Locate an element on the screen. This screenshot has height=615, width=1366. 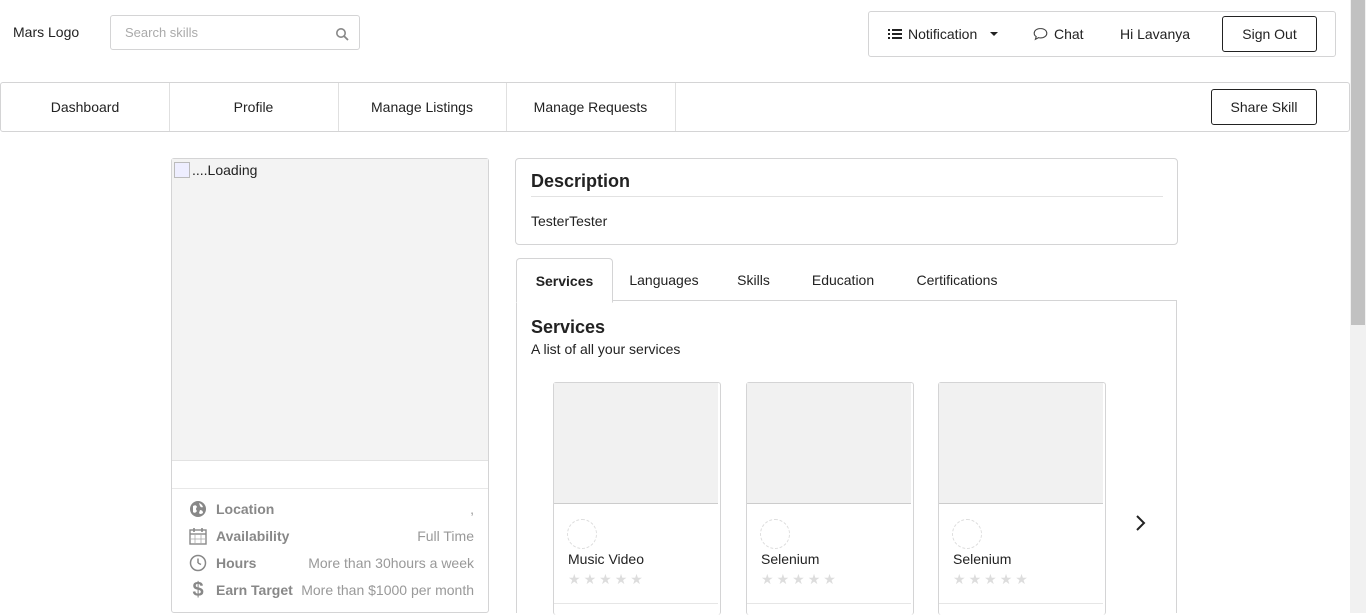
chat-link: Chat is located at coordinates (1058, 34).